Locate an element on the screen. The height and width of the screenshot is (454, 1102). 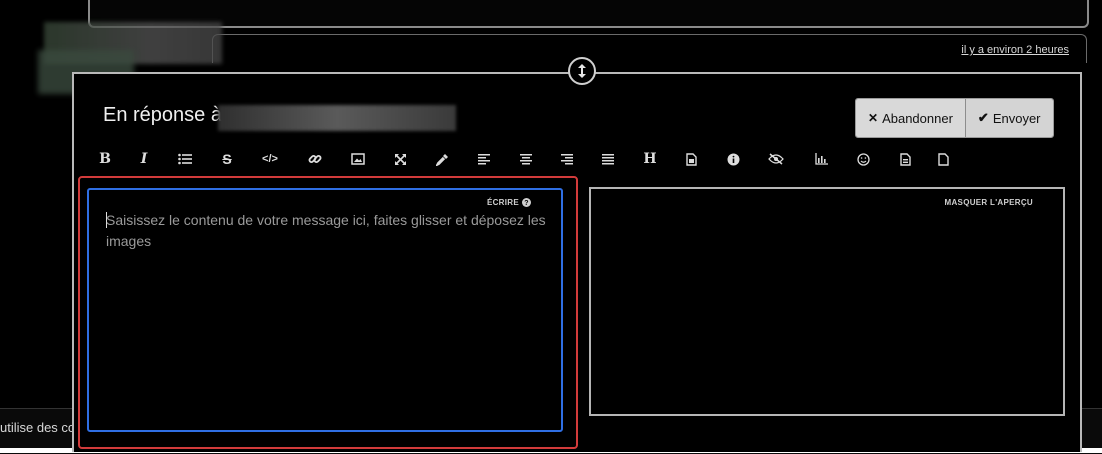
code-icon: </> is located at coordinates (270, 159).